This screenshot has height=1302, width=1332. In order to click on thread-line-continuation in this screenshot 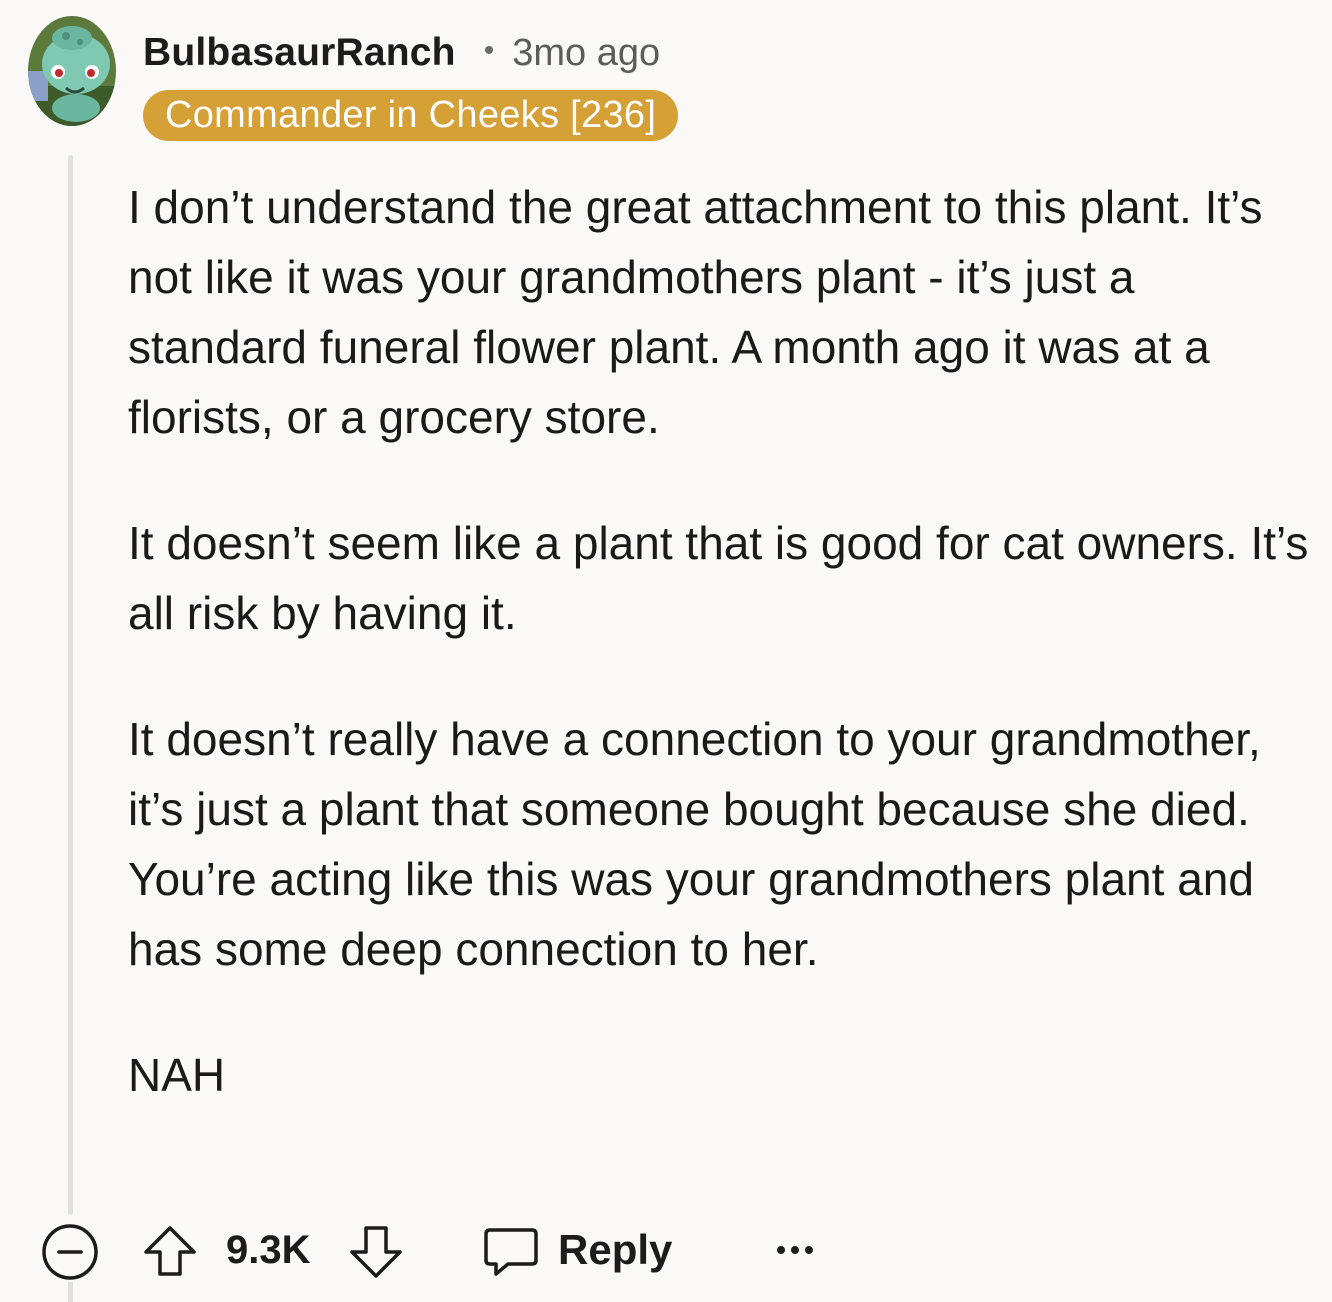, I will do `click(70, 1292)`.